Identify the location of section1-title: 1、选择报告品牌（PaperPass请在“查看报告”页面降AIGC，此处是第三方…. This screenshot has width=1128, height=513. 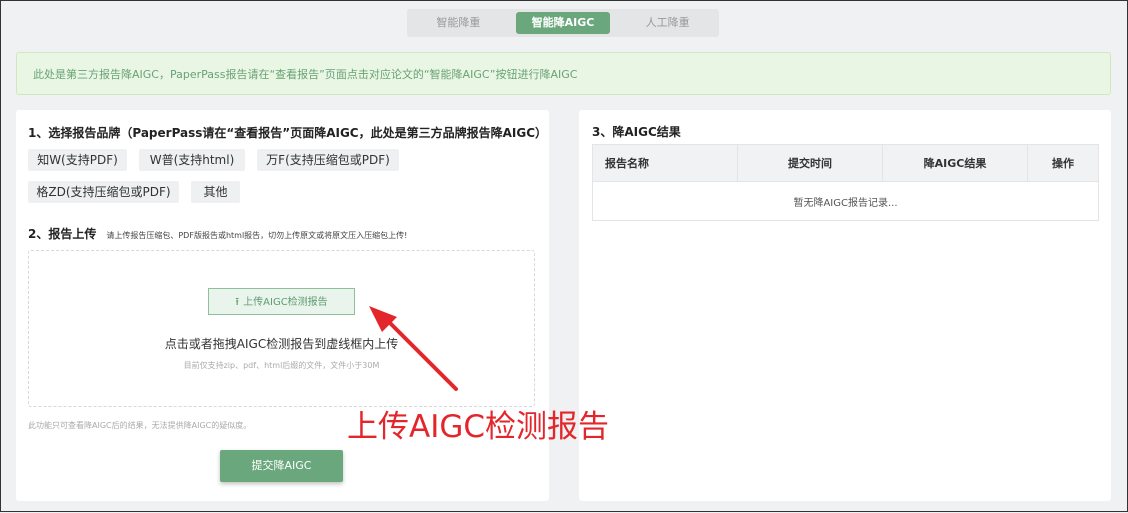
(288, 133).